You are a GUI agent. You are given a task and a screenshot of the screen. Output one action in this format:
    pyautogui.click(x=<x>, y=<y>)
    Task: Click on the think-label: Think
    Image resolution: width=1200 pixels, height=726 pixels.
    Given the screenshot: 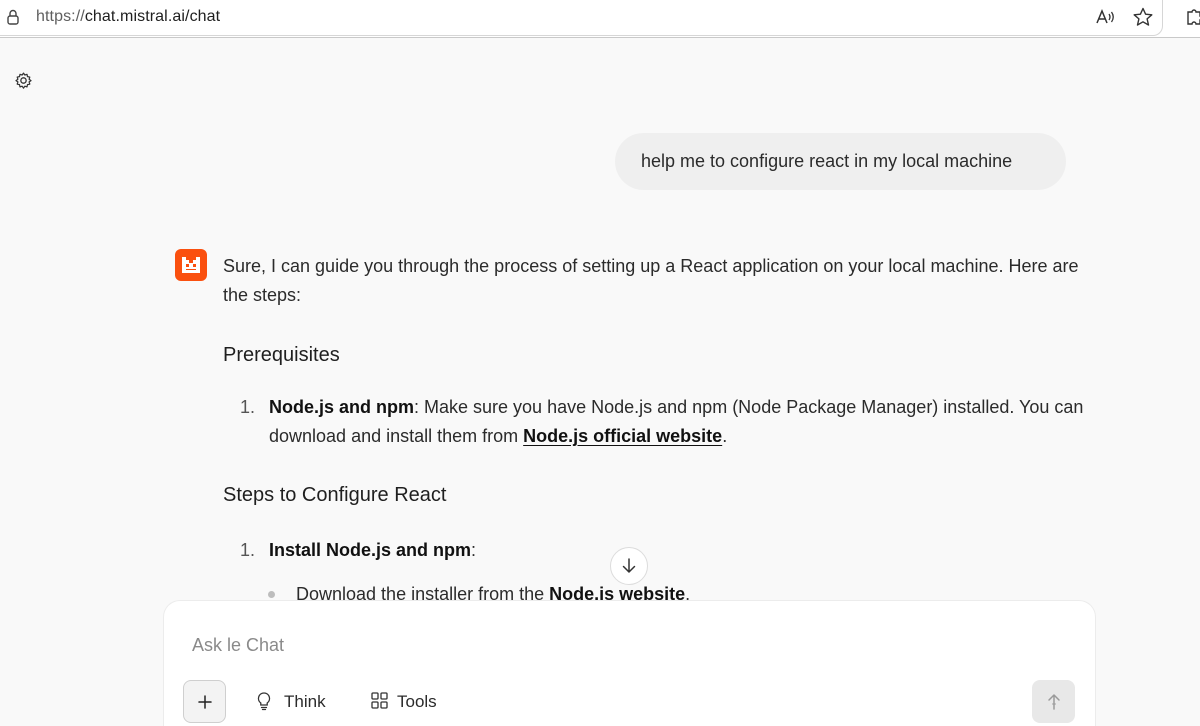 What is the action you would take?
    pyautogui.click(x=305, y=701)
    